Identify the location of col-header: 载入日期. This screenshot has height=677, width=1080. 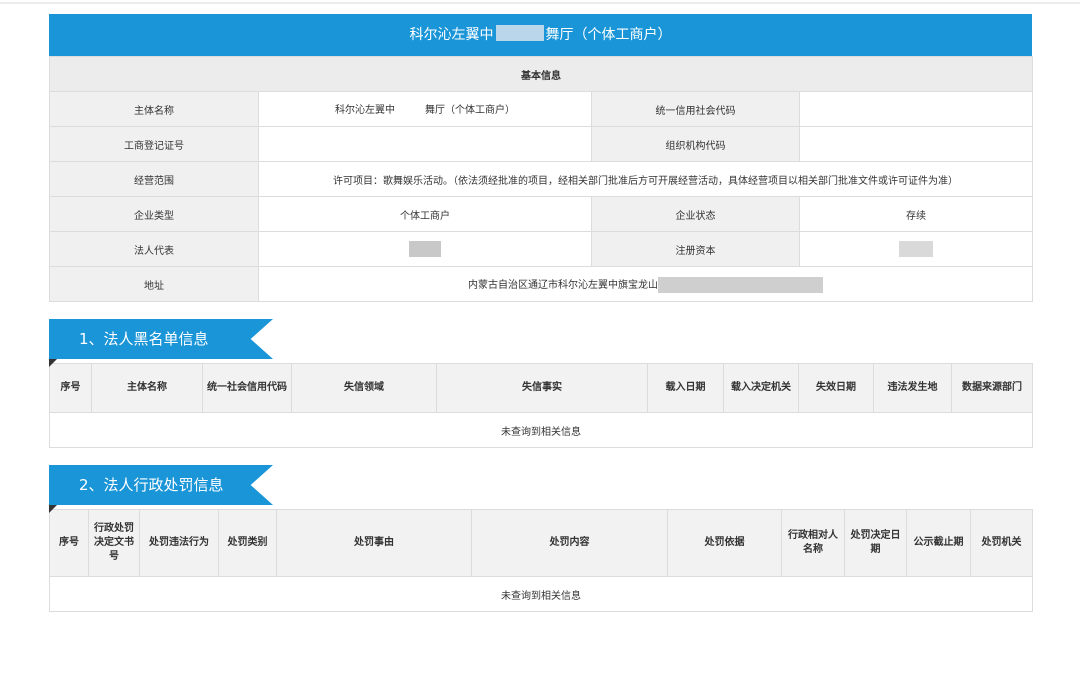
(685, 388).